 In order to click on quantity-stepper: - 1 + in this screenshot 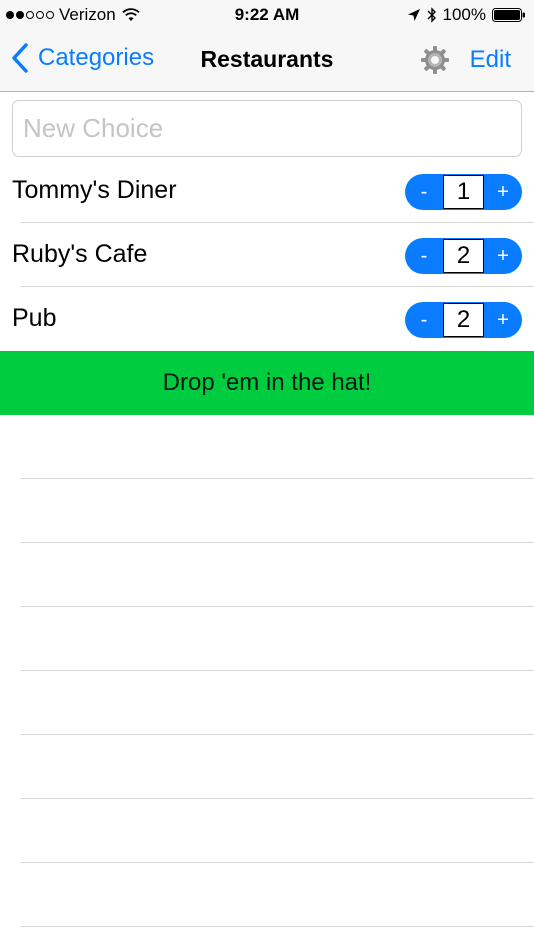, I will do `click(463, 192)`.